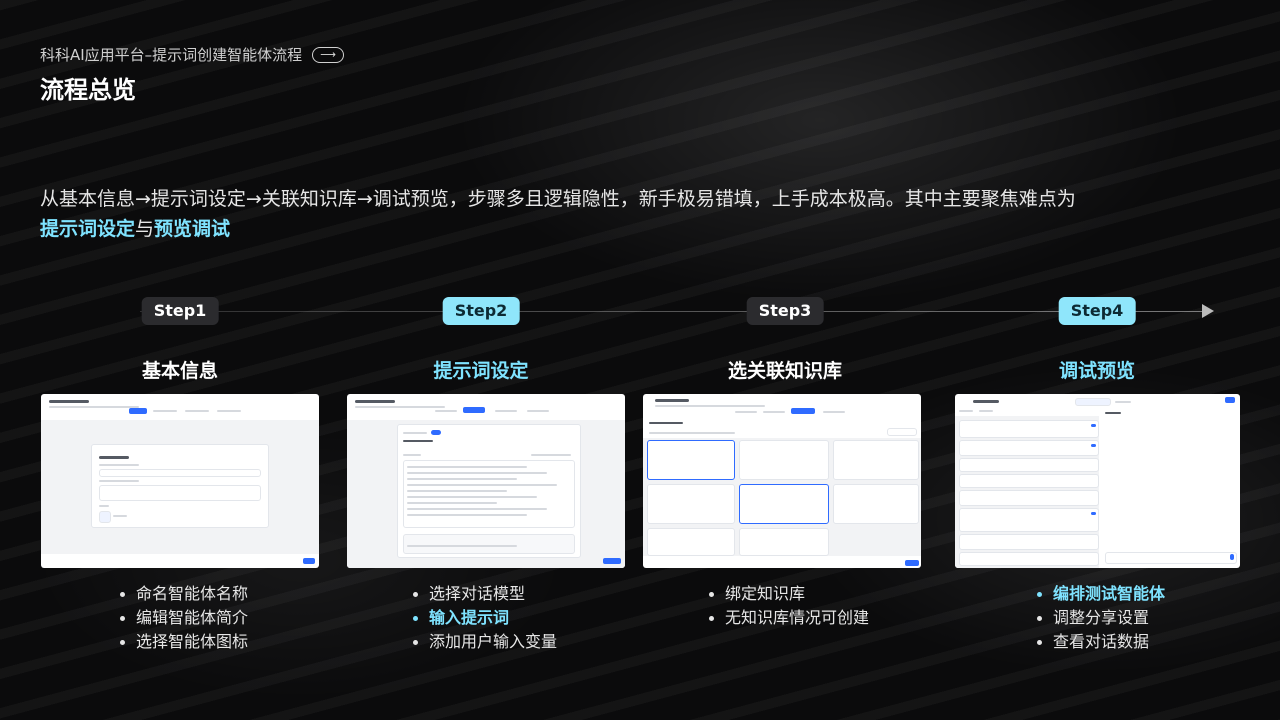  I want to click on step2-title: 提示词设定, so click(481, 371).